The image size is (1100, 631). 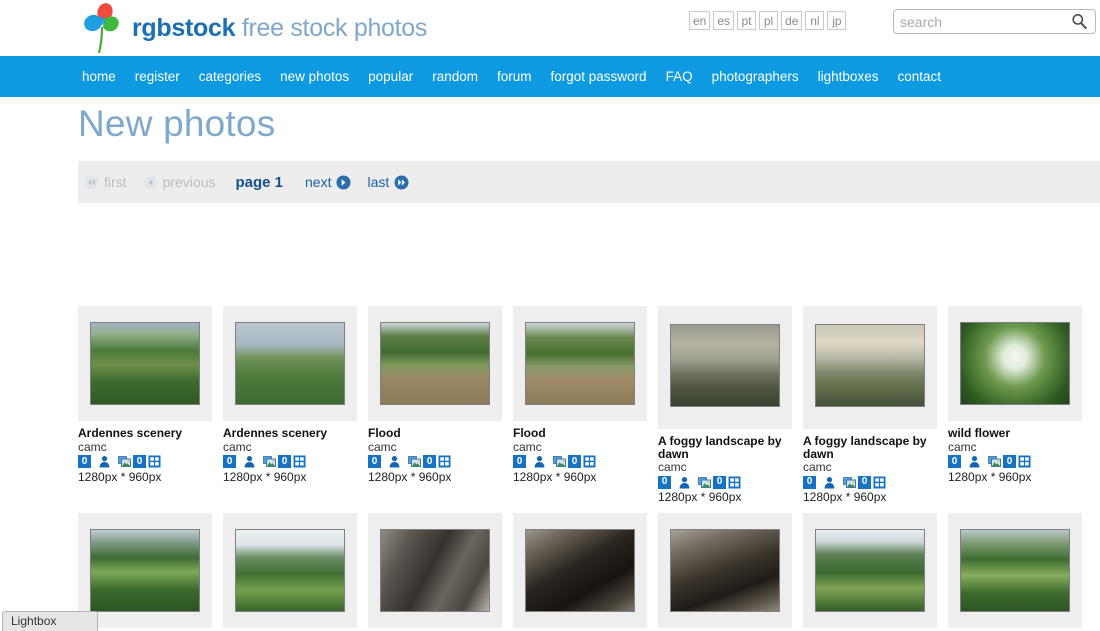 I want to click on pagination-bar: first previous page 1 next last, so click(x=589, y=182).